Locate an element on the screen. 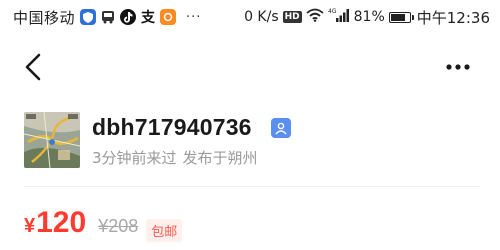 The image size is (500, 250). verified-user-icon is located at coordinates (281, 128).